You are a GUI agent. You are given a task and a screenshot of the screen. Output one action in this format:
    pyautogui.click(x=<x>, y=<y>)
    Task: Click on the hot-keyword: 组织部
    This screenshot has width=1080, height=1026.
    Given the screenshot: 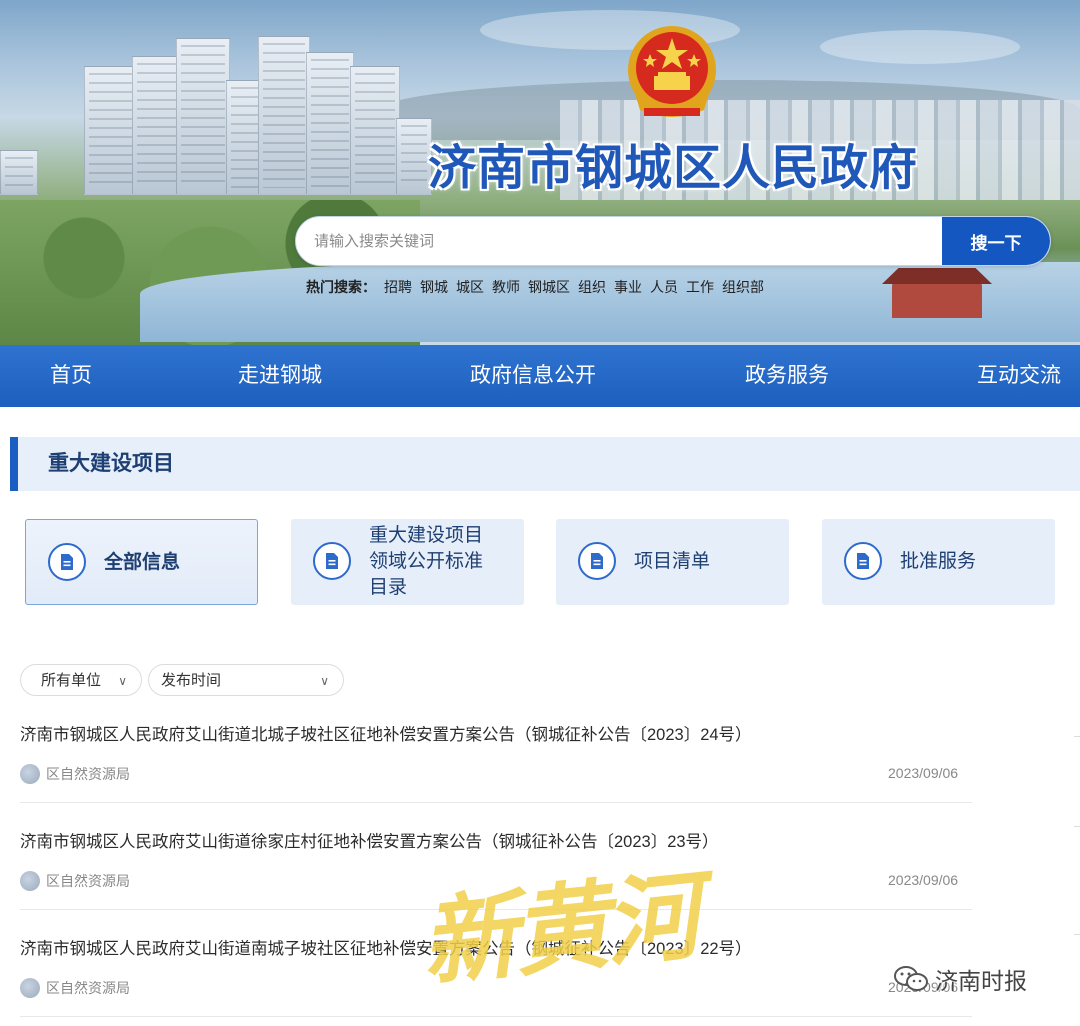 What is the action you would take?
    pyautogui.click(x=743, y=287)
    